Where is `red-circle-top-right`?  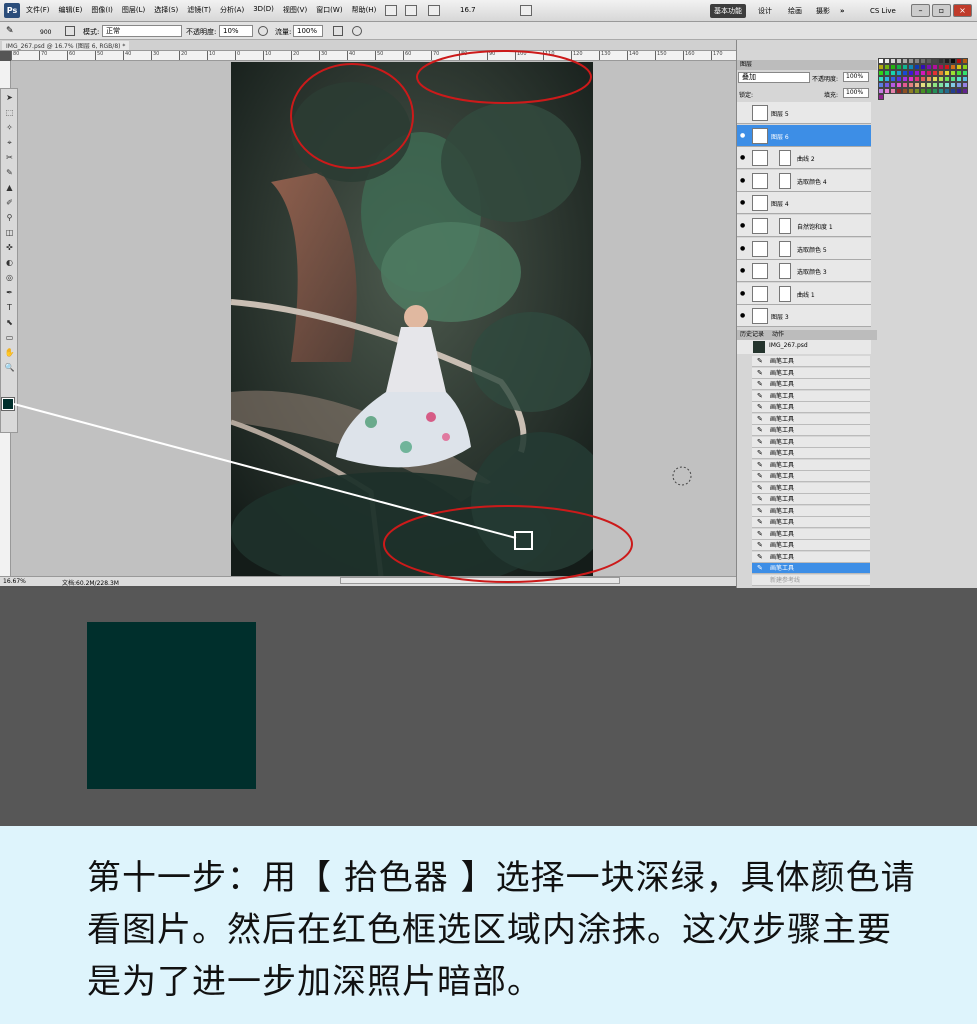 red-circle-top-right is located at coordinates (504, 77).